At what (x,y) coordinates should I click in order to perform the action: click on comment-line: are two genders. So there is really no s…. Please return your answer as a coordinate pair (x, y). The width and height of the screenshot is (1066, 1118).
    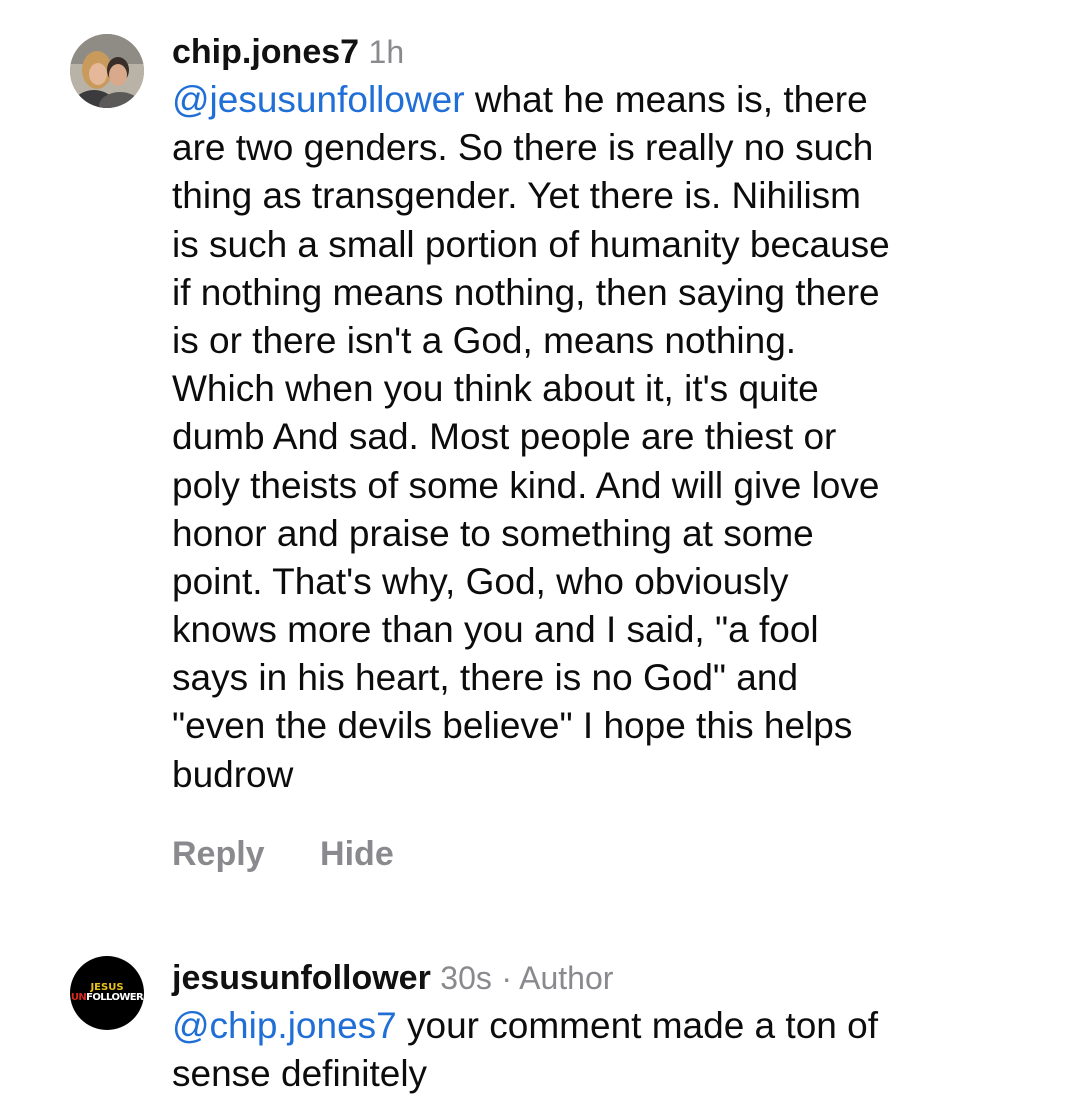
    Looking at the image, I should click on (523, 148).